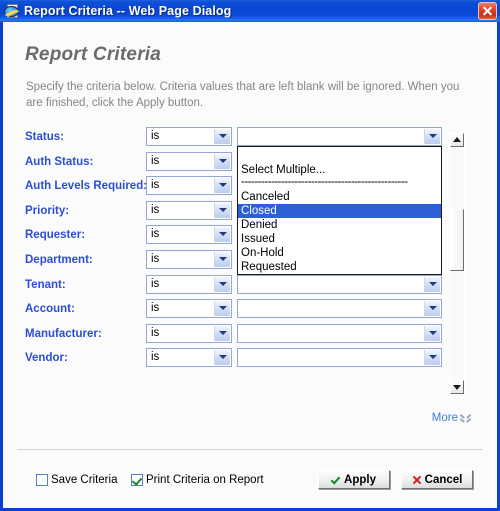  What do you see at coordinates (55, 235) in the screenshot?
I see `criteria-label: Requester:` at bounding box center [55, 235].